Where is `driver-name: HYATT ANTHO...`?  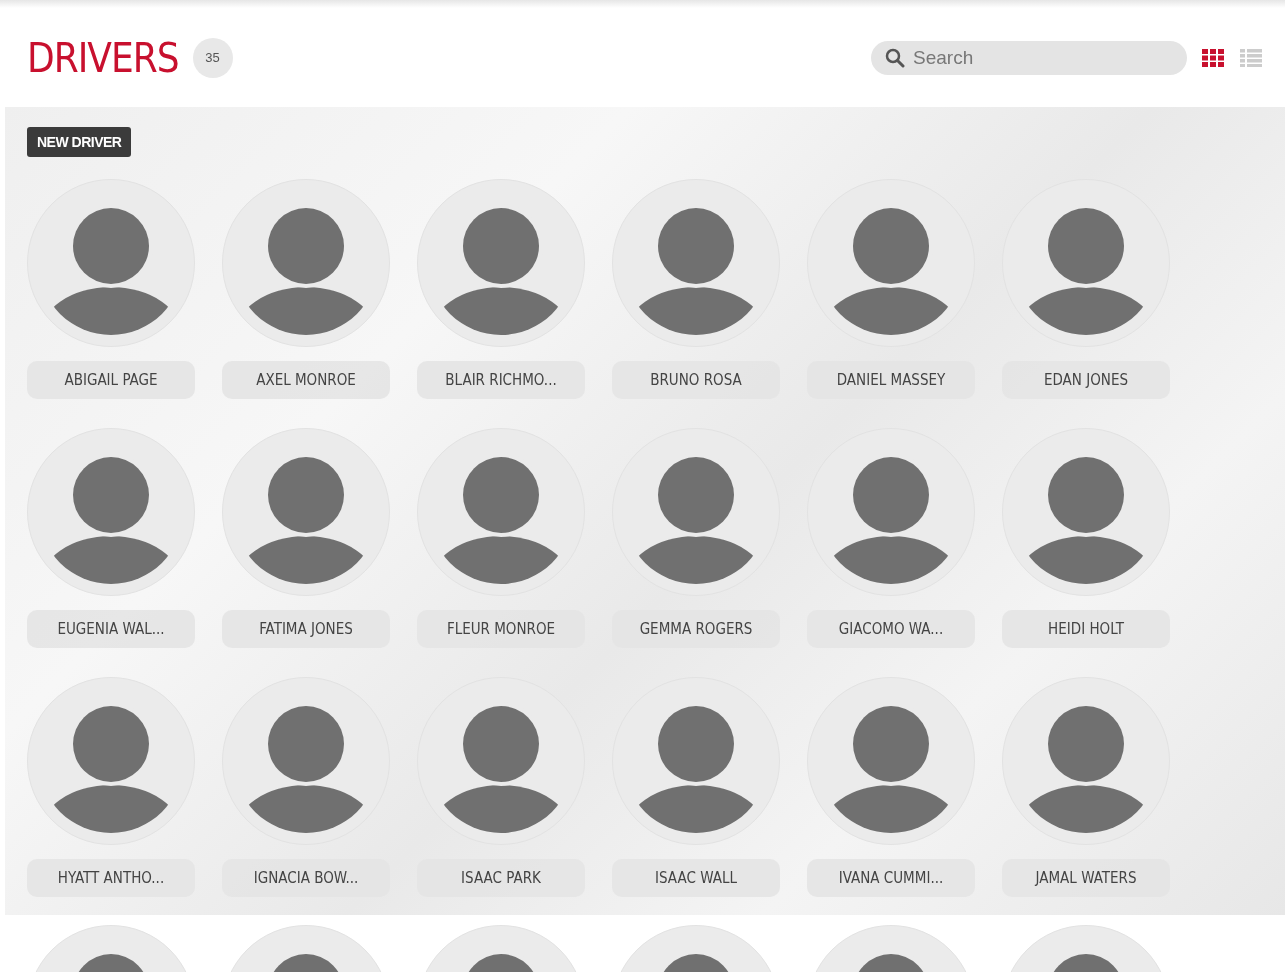
driver-name: HYATT ANTHO... is located at coordinates (111, 878).